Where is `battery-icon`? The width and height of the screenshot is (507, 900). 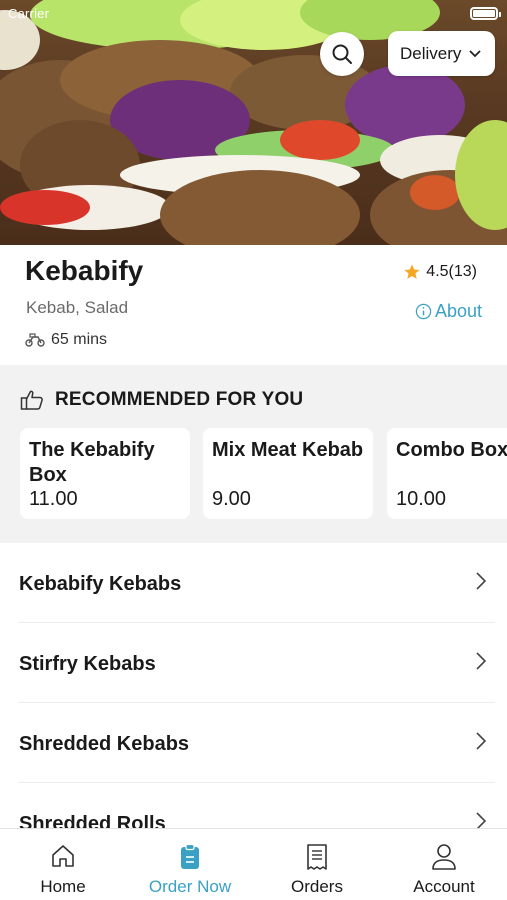 battery-icon is located at coordinates (485, 13).